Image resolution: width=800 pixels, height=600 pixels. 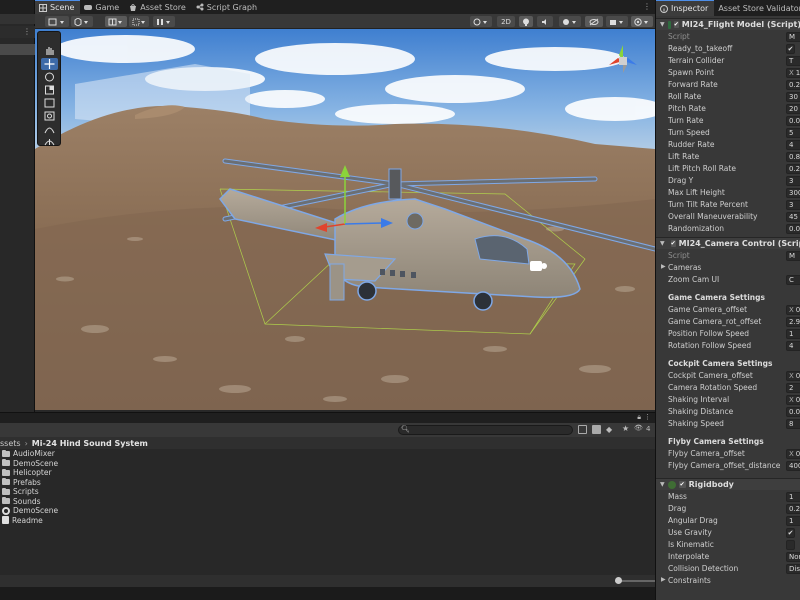 What do you see at coordinates (790, 545) in the screenshot?
I see `property-checkbox` at bounding box center [790, 545].